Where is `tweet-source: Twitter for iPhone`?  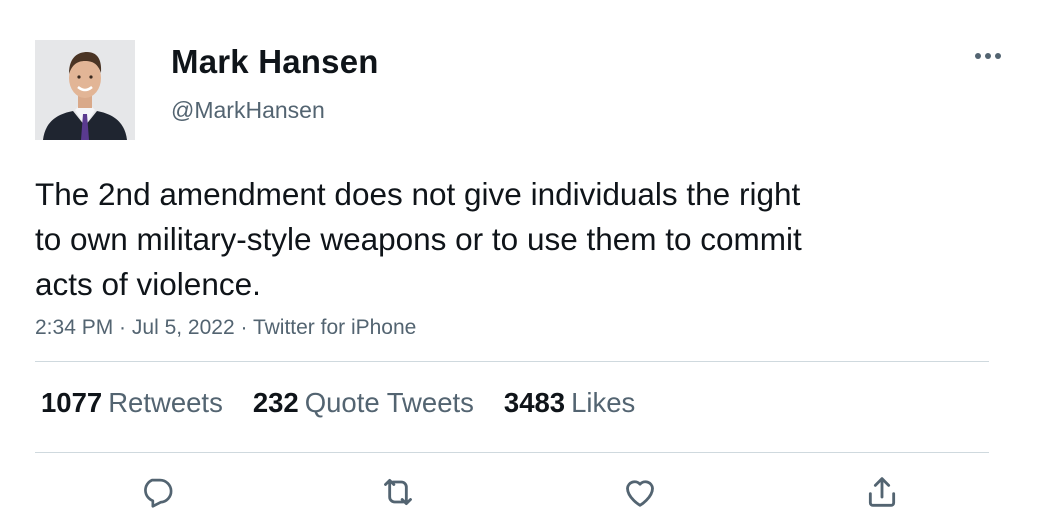 tweet-source: Twitter for iPhone is located at coordinates (334, 327).